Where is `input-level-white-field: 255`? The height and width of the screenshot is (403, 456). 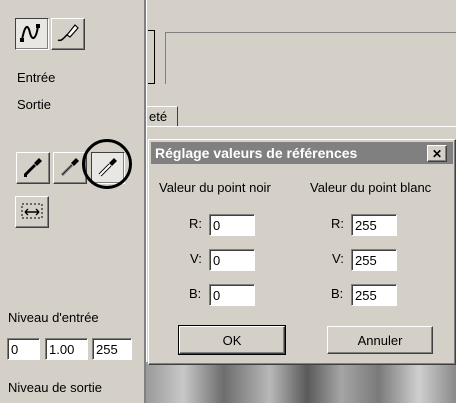 input-level-white-field: 255 is located at coordinates (112, 349).